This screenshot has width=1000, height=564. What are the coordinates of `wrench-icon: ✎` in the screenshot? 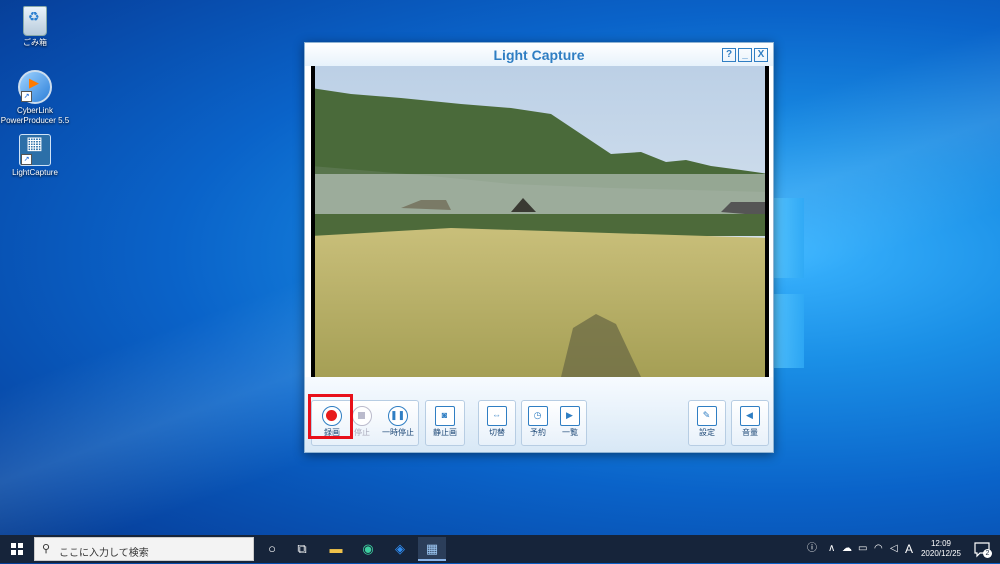 It's located at (707, 416).